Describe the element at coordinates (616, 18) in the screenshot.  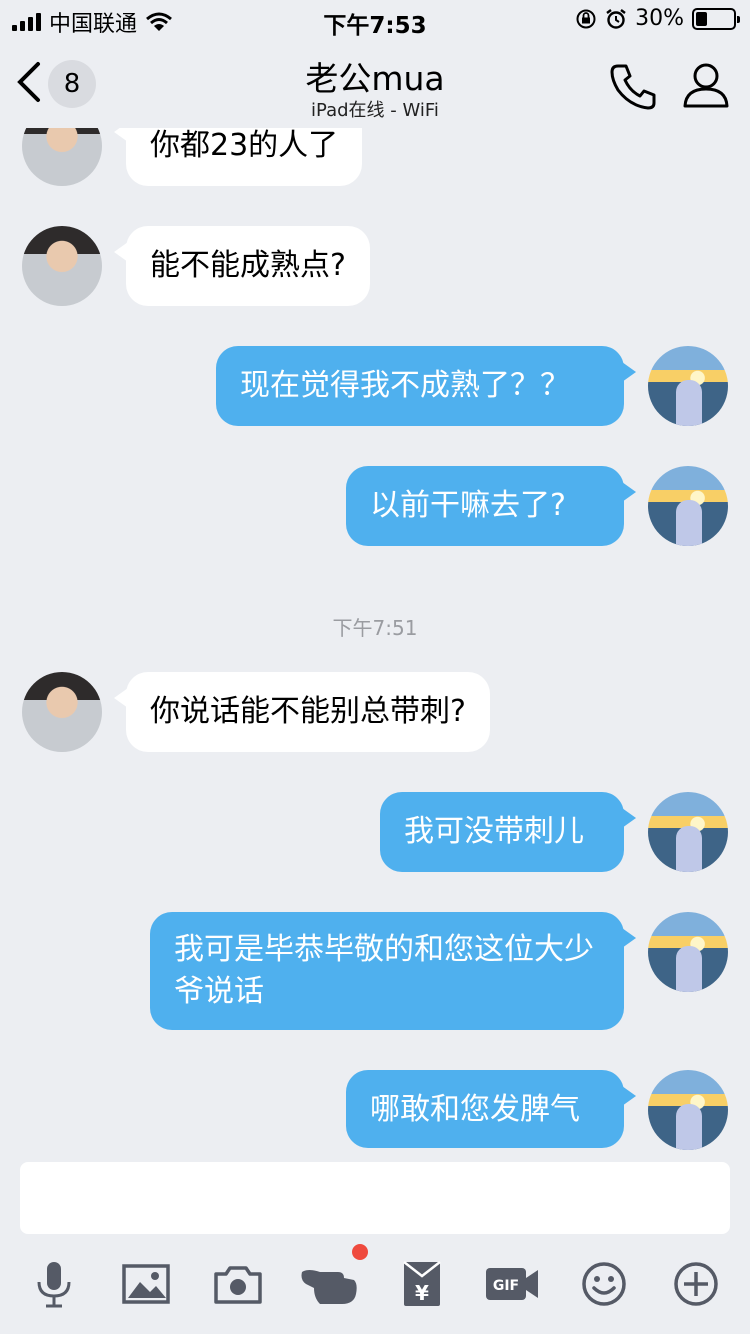
I see `alarm-icon` at that location.